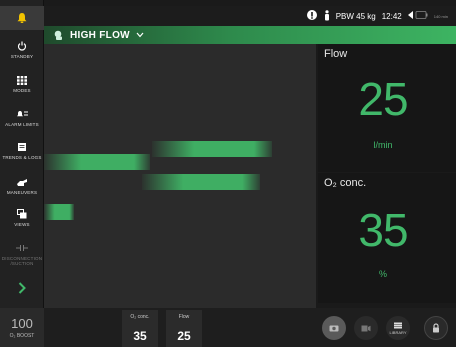 The image size is (456, 347). Describe the element at coordinates (22, 182) in the screenshot. I see `hand-icon` at that location.